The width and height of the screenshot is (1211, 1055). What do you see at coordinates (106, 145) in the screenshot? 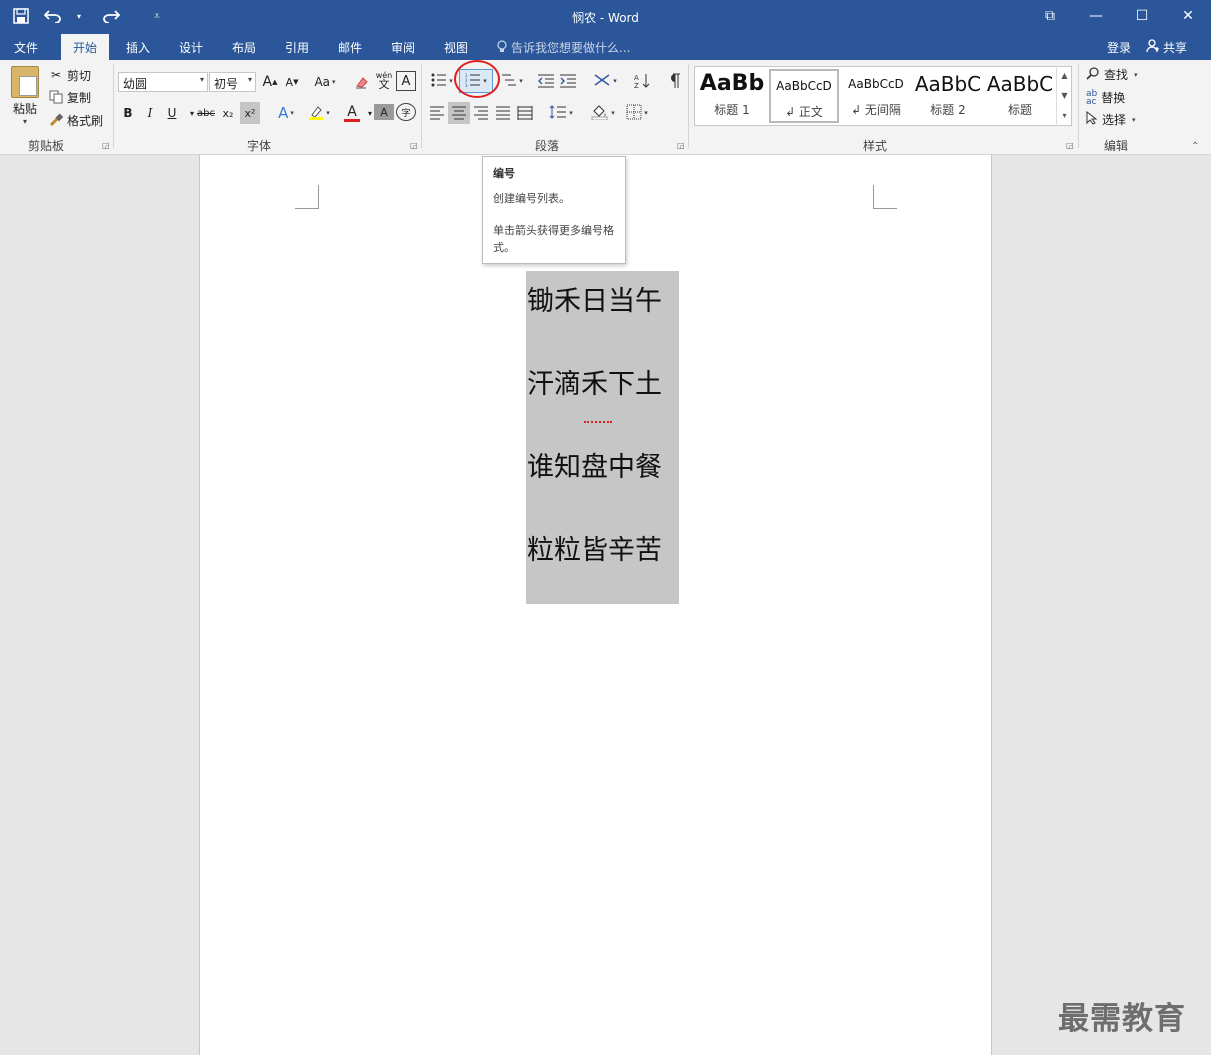
I see `clipboard-launcher-icon: ◲` at bounding box center [106, 145].